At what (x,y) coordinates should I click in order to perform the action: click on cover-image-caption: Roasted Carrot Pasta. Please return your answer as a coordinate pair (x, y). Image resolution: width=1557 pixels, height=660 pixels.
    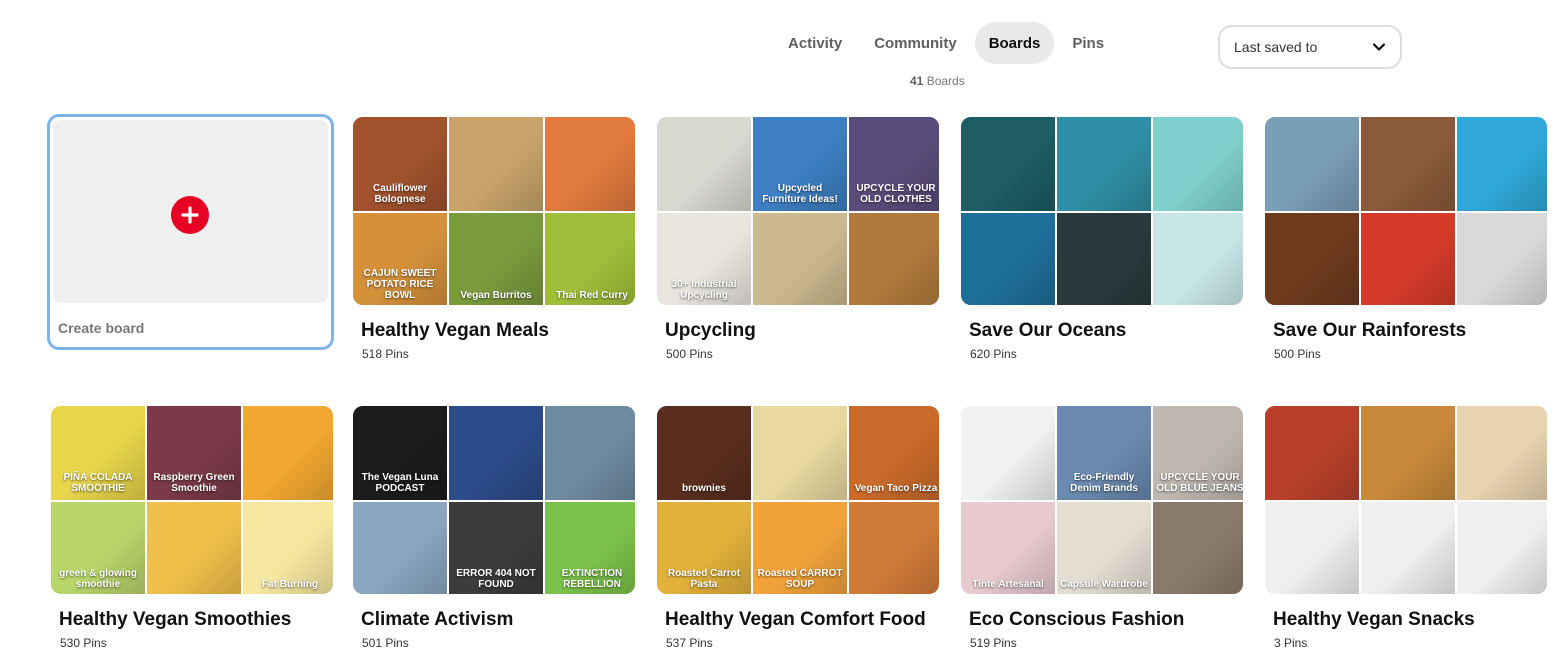
    Looking at the image, I should click on (704, 579).